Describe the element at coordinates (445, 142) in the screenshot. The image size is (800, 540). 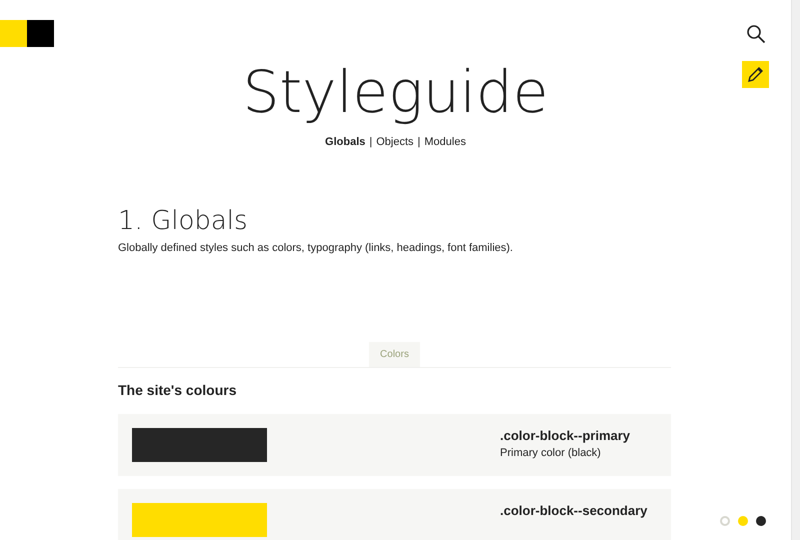
I see `nav-link: Modules` at that location.